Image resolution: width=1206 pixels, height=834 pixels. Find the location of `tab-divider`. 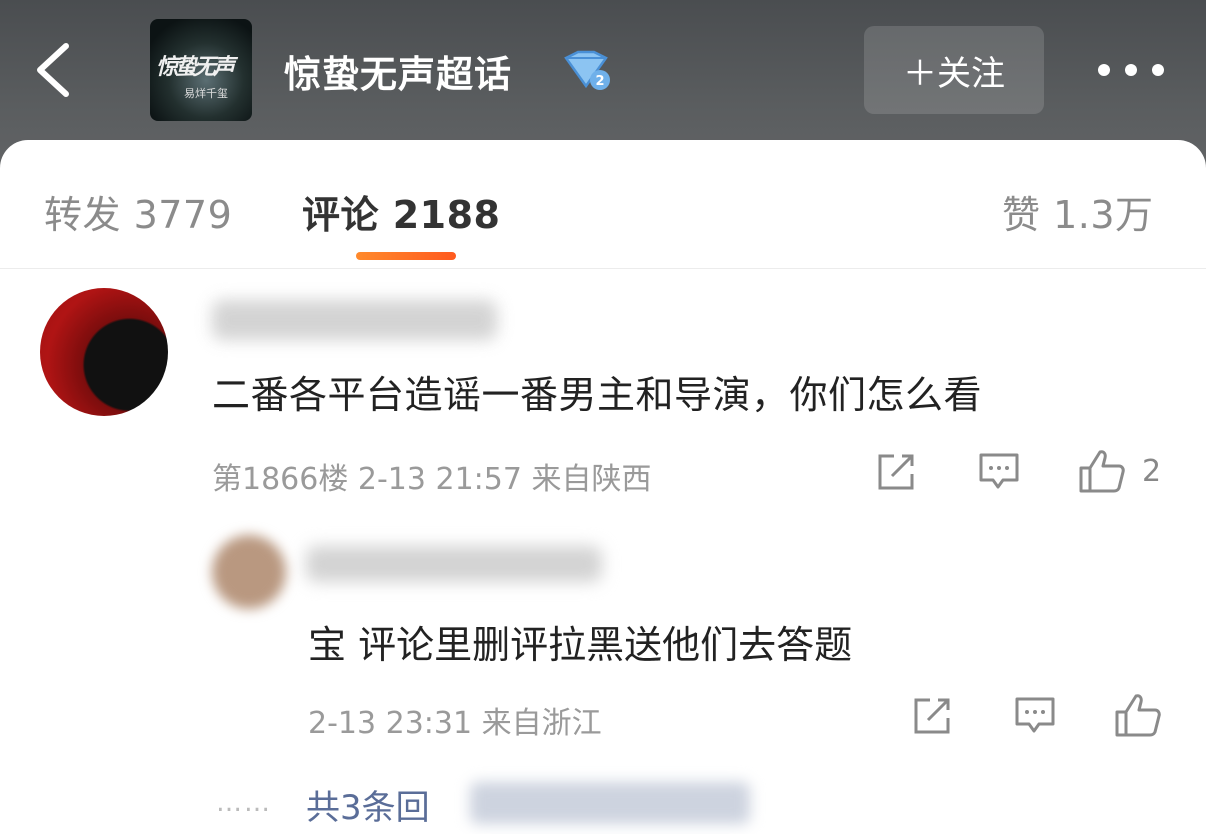

tab-divider is located at coordinates (603, 268).